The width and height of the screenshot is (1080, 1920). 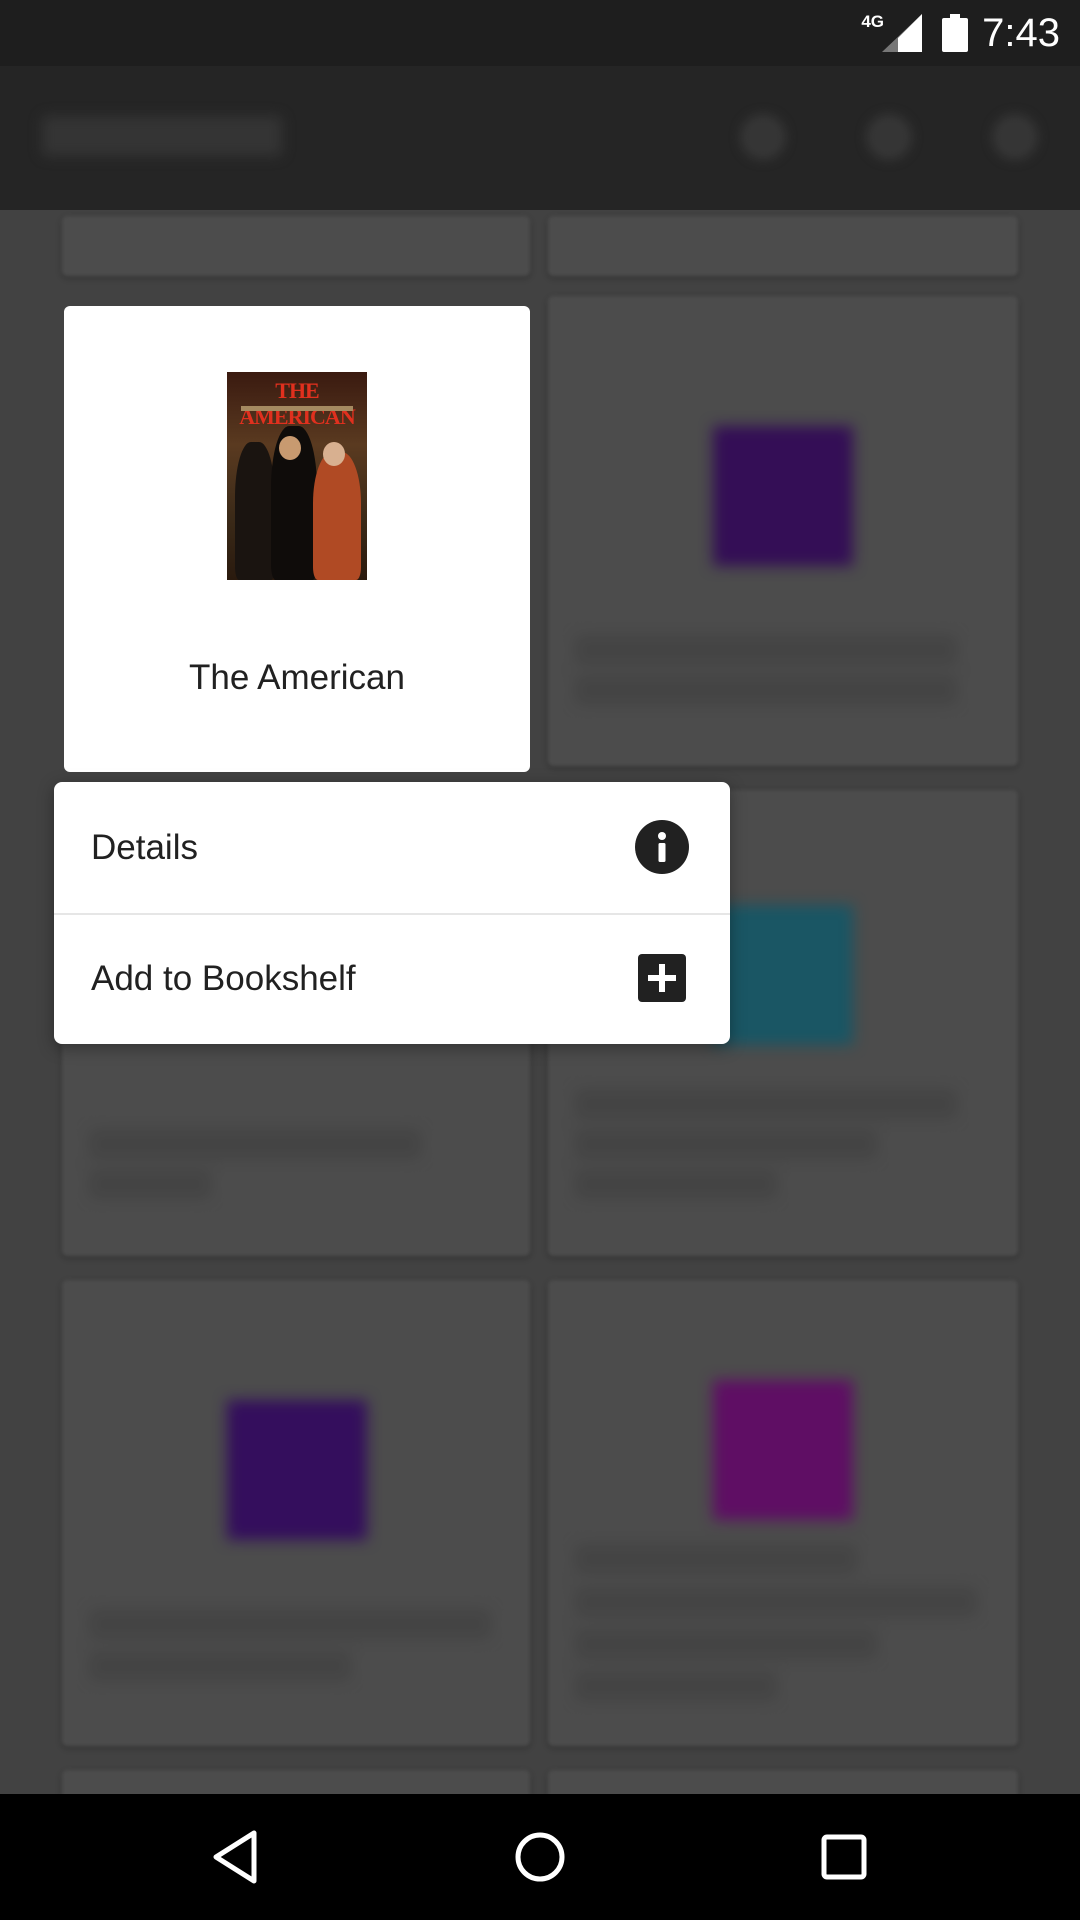 What do you see at coordinates (236, 1857) in the screenshot?
I see `back-icon` at bounding box center [236, 1857].